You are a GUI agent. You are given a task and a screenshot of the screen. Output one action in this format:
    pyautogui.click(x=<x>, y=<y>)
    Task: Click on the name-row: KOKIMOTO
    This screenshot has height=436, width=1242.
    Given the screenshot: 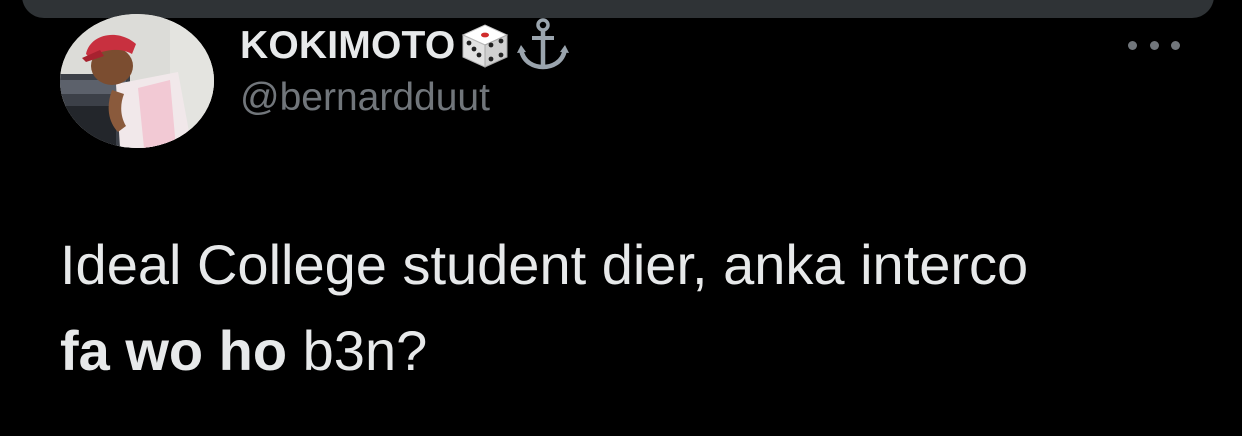 What is the action you would take?
    pyautogui.click(x=405, y=45)
    